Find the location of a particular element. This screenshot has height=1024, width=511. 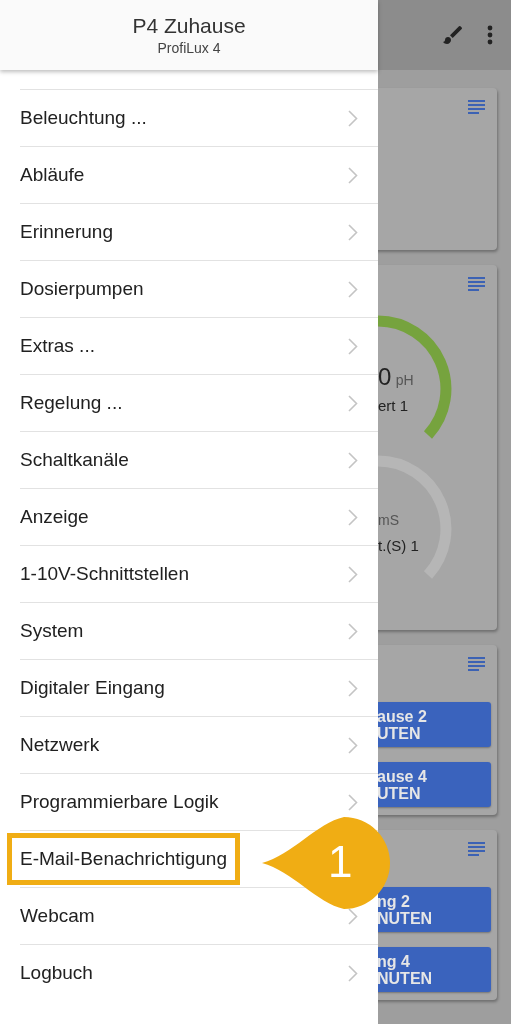

gauge-label: t.(S) 1 is located at coordinates (398, 545).